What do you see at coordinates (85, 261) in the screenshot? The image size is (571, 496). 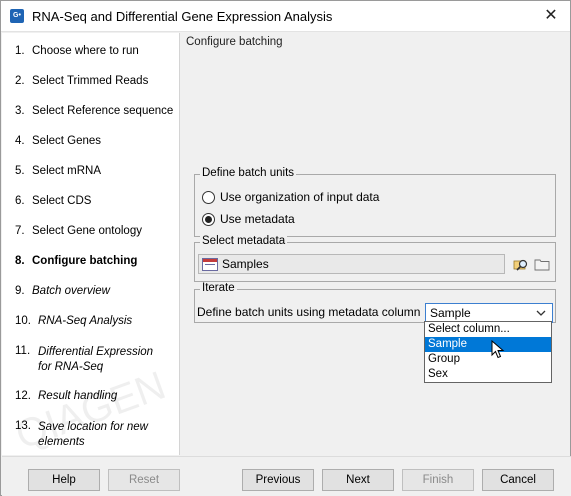 I see `step-label: Configure batching` at bounding box center [85, 261].